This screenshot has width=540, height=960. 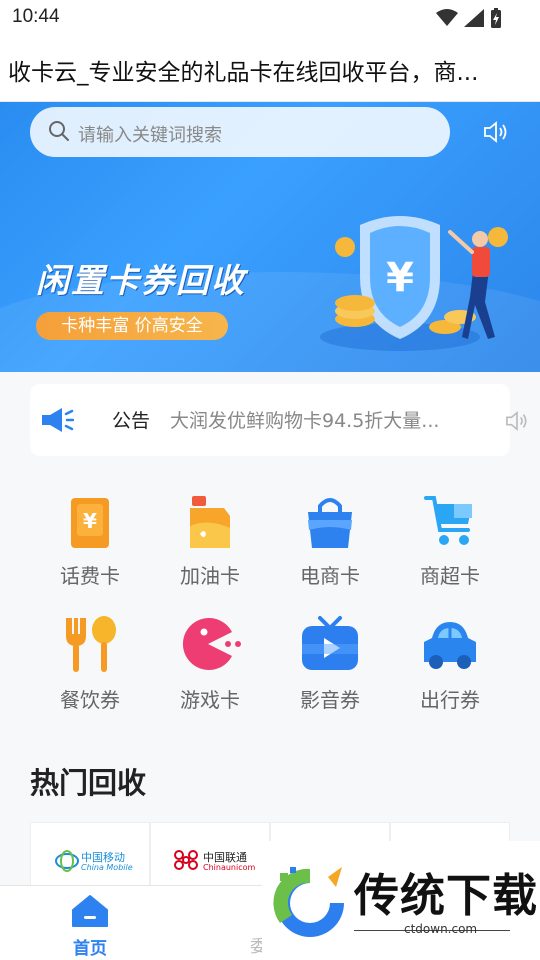 What do you see at coordinates (91, 644) in the screenshot?
I see `dining-icon` at bounding box center [91, 644].